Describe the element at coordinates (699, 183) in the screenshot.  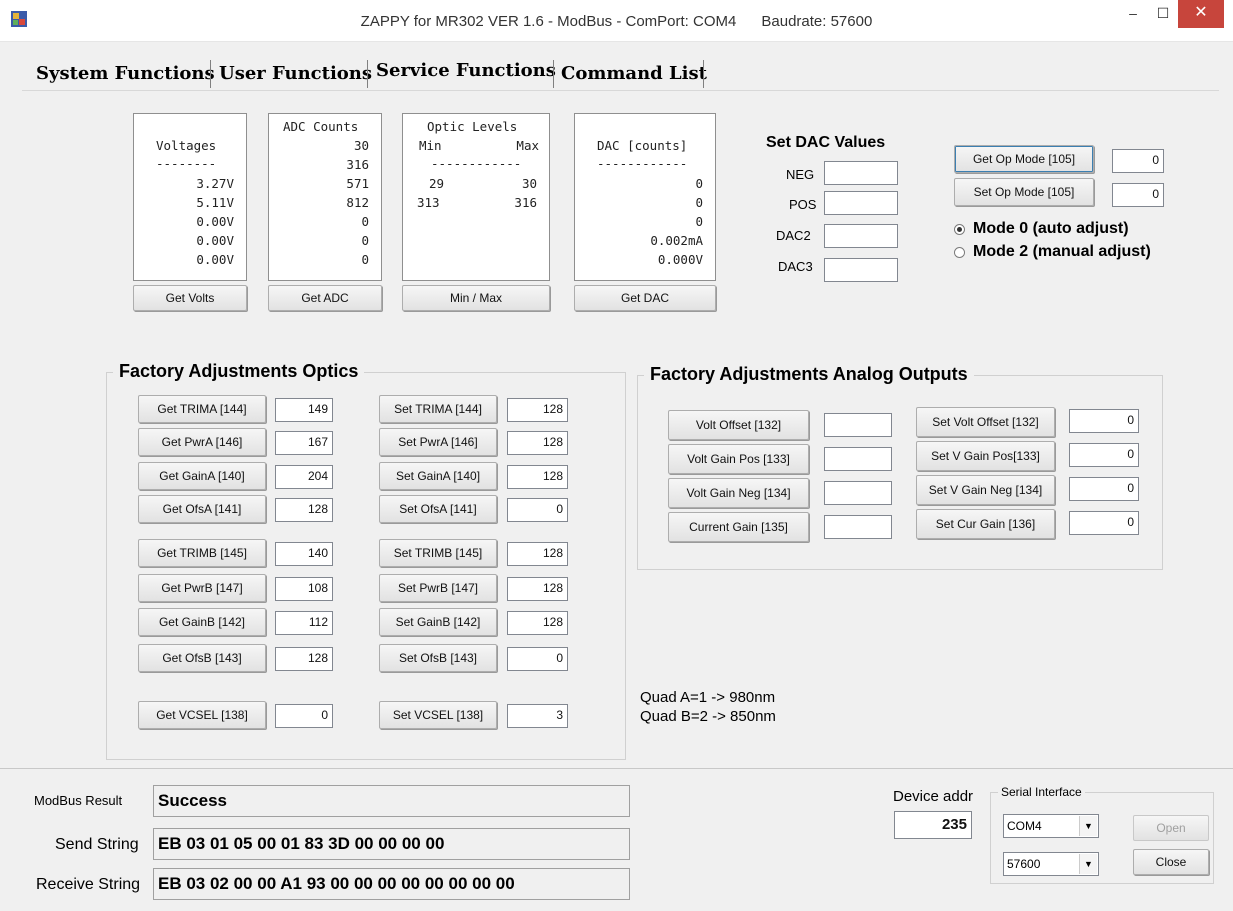
I see `dac-value: 0` at that location.